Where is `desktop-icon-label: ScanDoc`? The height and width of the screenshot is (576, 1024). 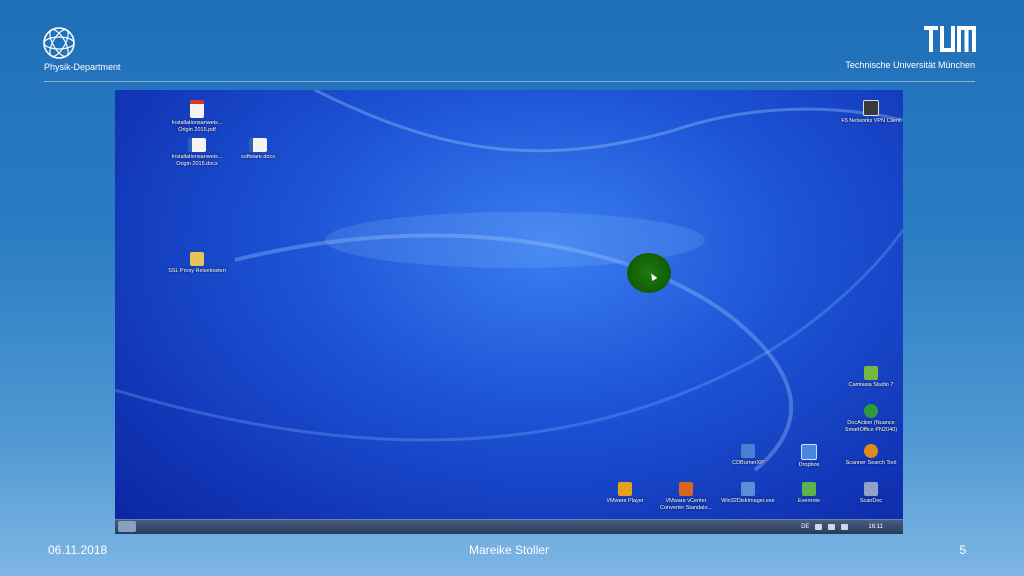 desktop-icon-label: ScanDoc is located at coordinates (871, 501).